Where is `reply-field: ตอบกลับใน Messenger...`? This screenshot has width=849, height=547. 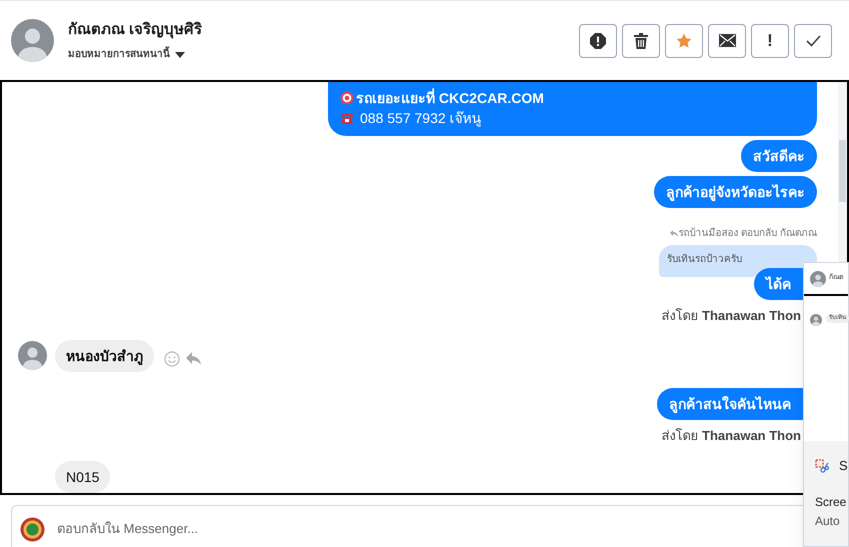 reply-field: ตอบกลับใน Messenger... is located at coordinates (307, 529).